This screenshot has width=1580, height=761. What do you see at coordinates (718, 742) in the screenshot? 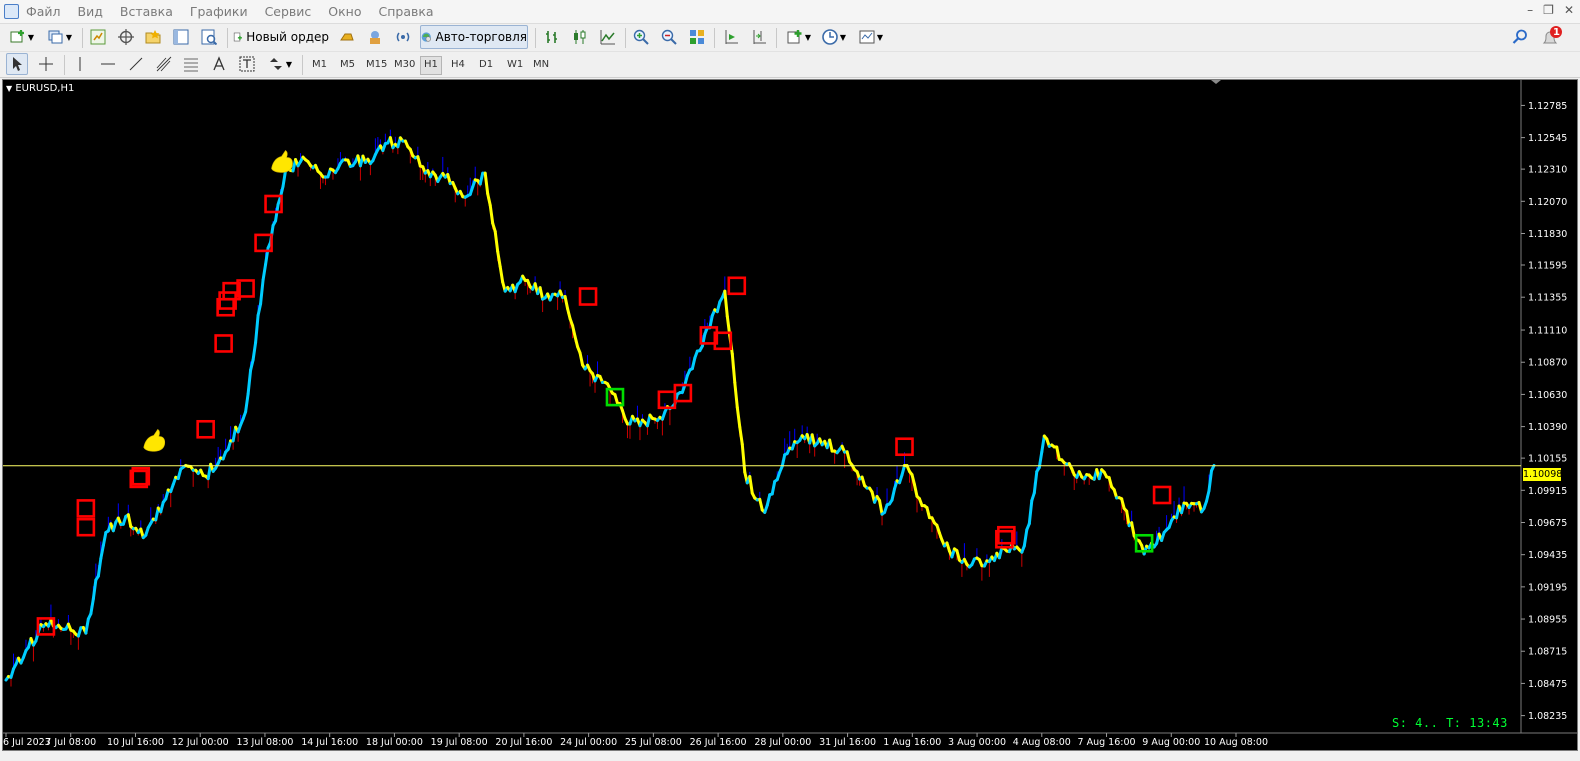
I see `time-tick-label: 26 Jul 16:00` at bounding box center [718, 742].